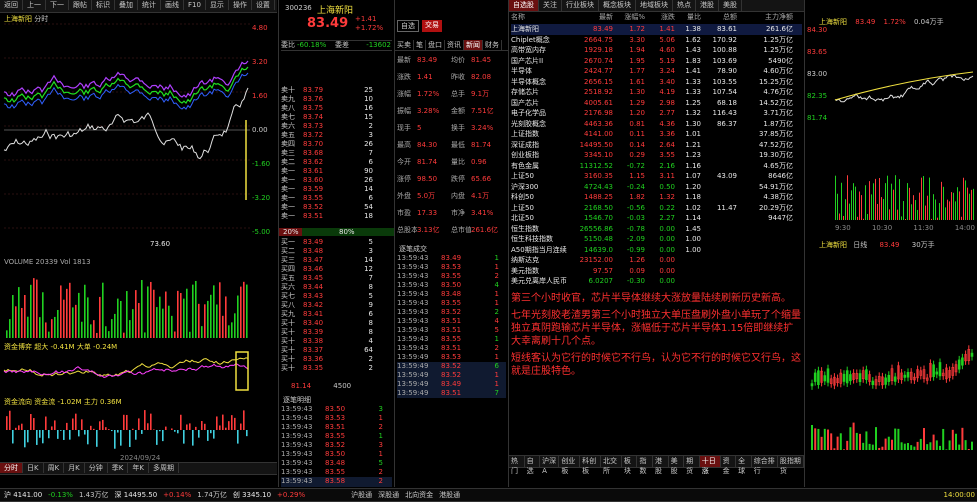 Image resolution: width=977 pixels, height=502 pixels. I want to click on trade-tab: 盘口, so click(435, 45).